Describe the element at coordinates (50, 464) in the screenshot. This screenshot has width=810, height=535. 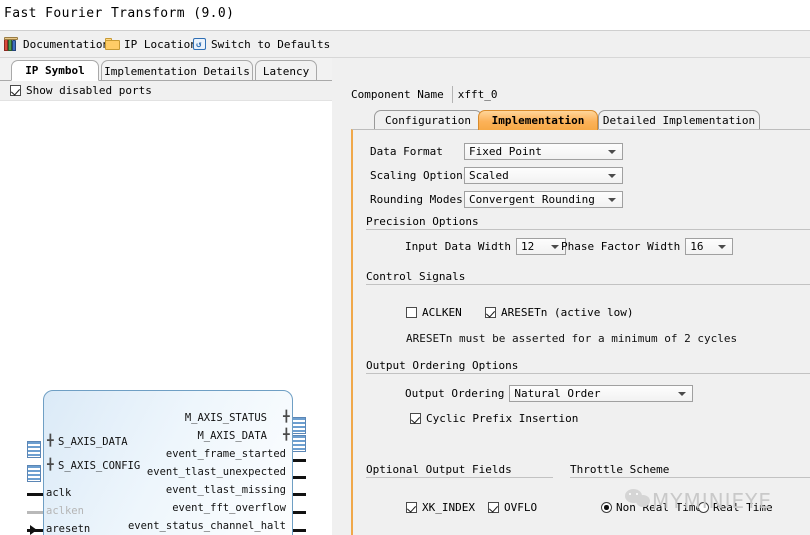
I see `bus-plug-icon-s-axis-config: ╋` at that location.